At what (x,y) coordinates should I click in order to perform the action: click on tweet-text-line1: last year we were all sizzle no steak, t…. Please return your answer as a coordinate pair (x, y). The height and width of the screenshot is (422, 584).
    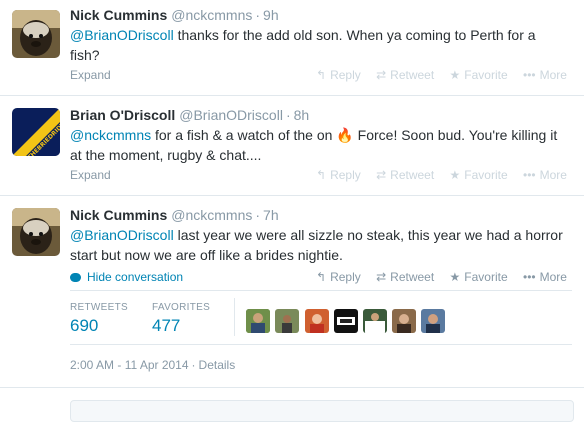
    Looking at the image, I should click on (368, 235).